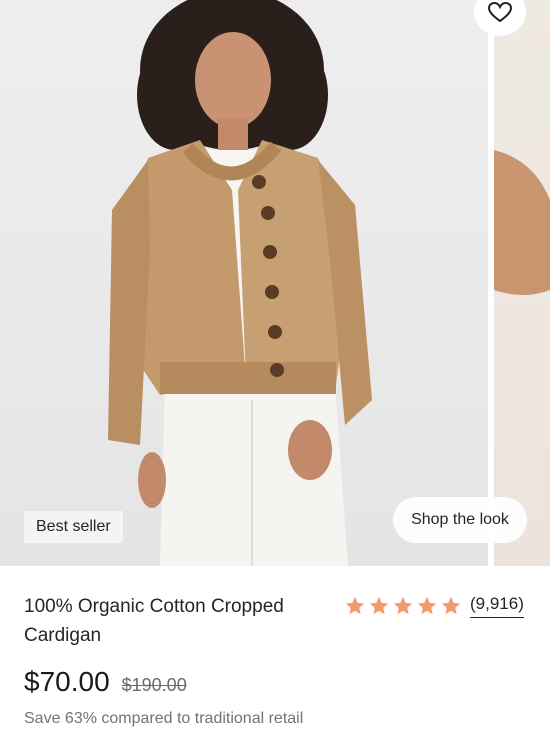 The width and height of the screenshot is (550, 733). What do you see at coordinates (73, 527) in the screenshot?
I see `best-seller-badge: Best seller` at bounding box center [73, 527].